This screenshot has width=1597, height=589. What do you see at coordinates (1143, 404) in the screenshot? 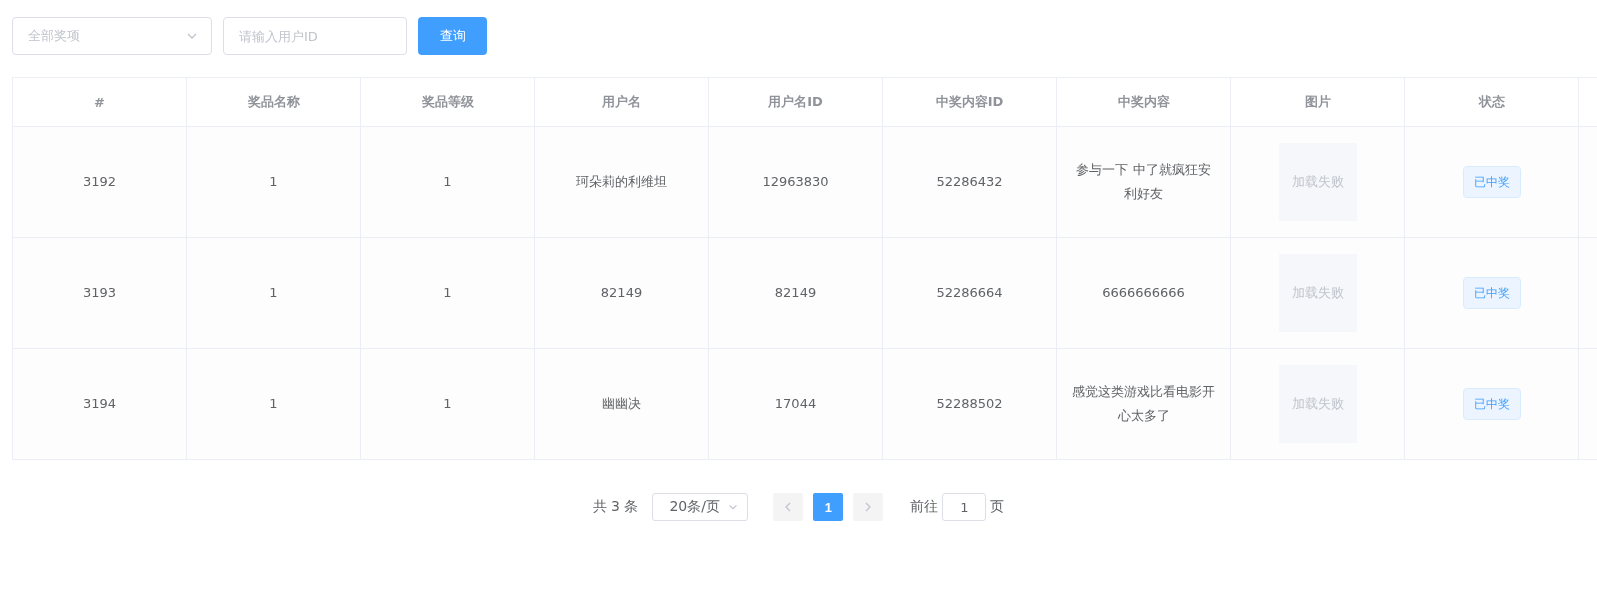
I see `table-cell-text: 感觉这类游戏比看电影开心太多了` at bounding box center [1143, 404].